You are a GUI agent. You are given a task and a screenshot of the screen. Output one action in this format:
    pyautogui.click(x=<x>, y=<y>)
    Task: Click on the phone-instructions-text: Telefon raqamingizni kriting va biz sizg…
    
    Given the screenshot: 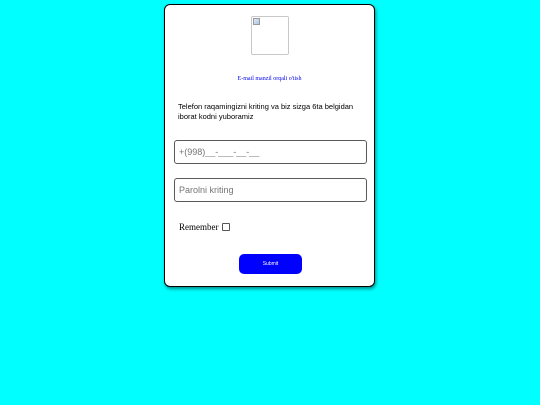 What is the action you would take?
    pyautogui.click(x=266, y=111)
    